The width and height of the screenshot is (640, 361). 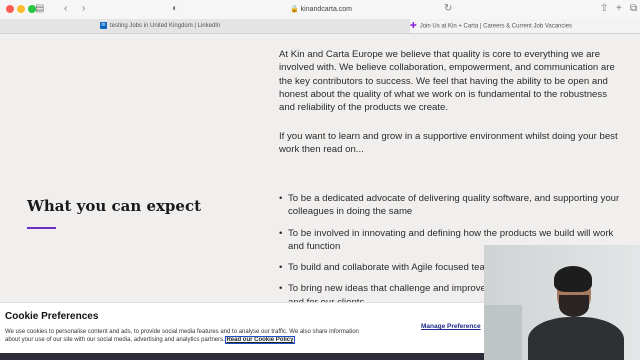 What do you see at coordinates (448, 9) in the screenshot?
I see `reload-icon: ↻` at bounding box center [448, 9].